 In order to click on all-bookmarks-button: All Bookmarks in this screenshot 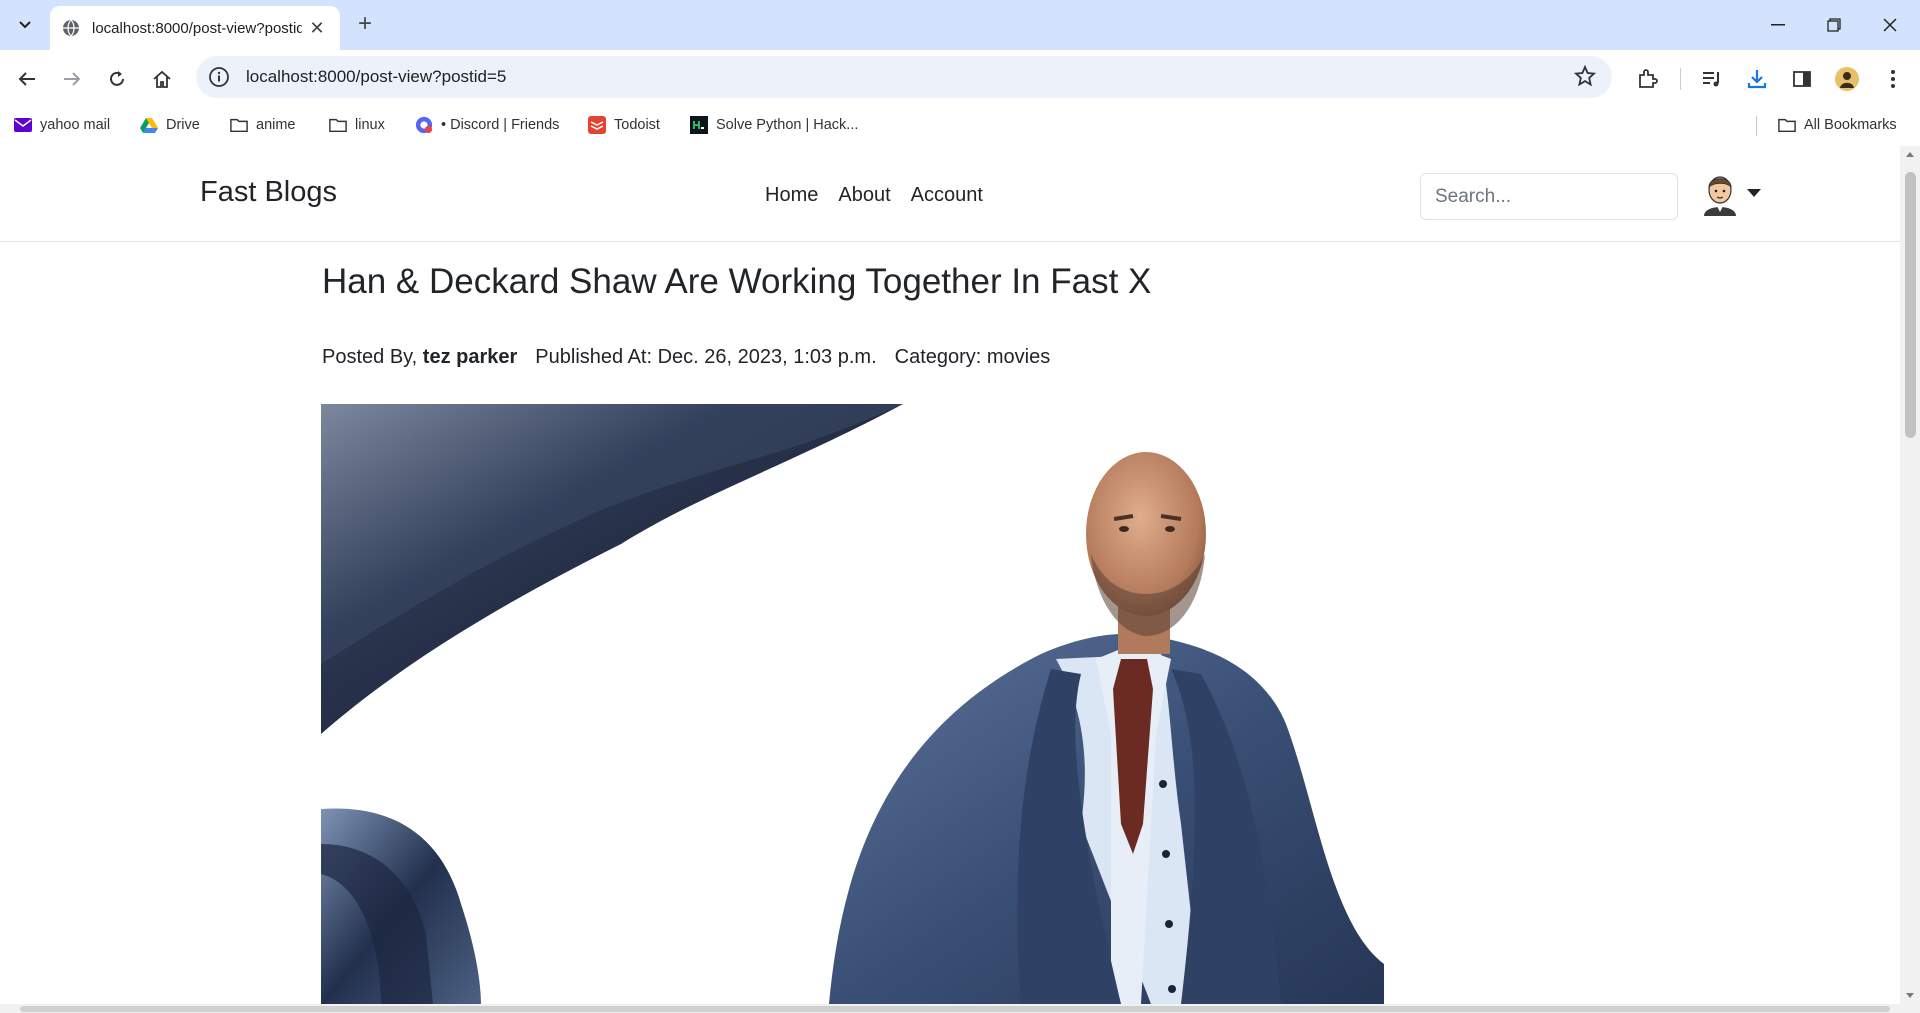, I will do `click(1837, 125)`.